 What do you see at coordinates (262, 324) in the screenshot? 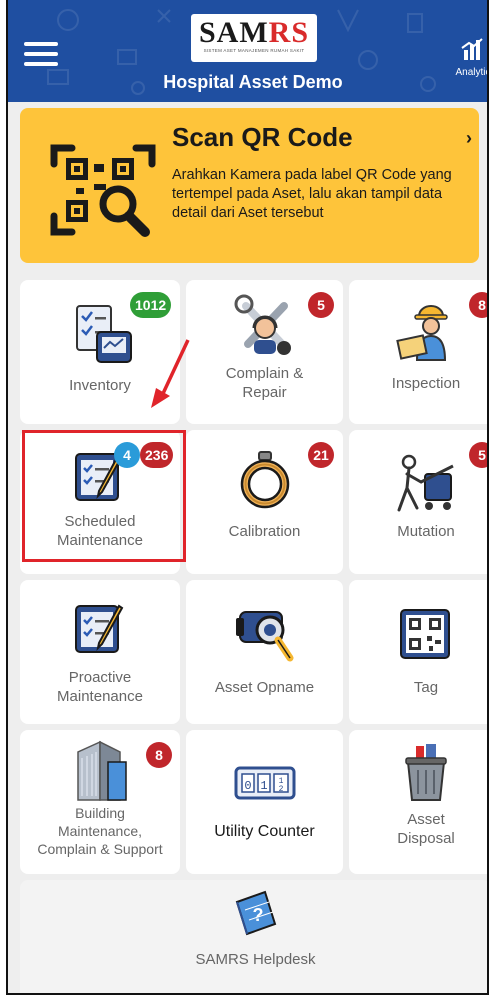
I see `wrench-tools-icon` at bounding box center [262, 324].